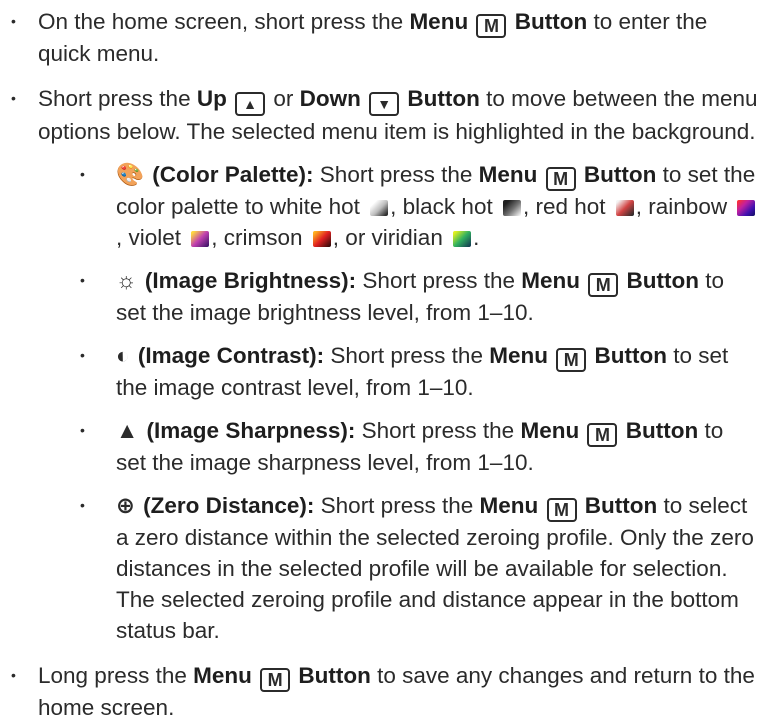  Describe the element at coordinates (229, 505) in the screenshot. I see `option-label: (Zero Distance):` at that location.